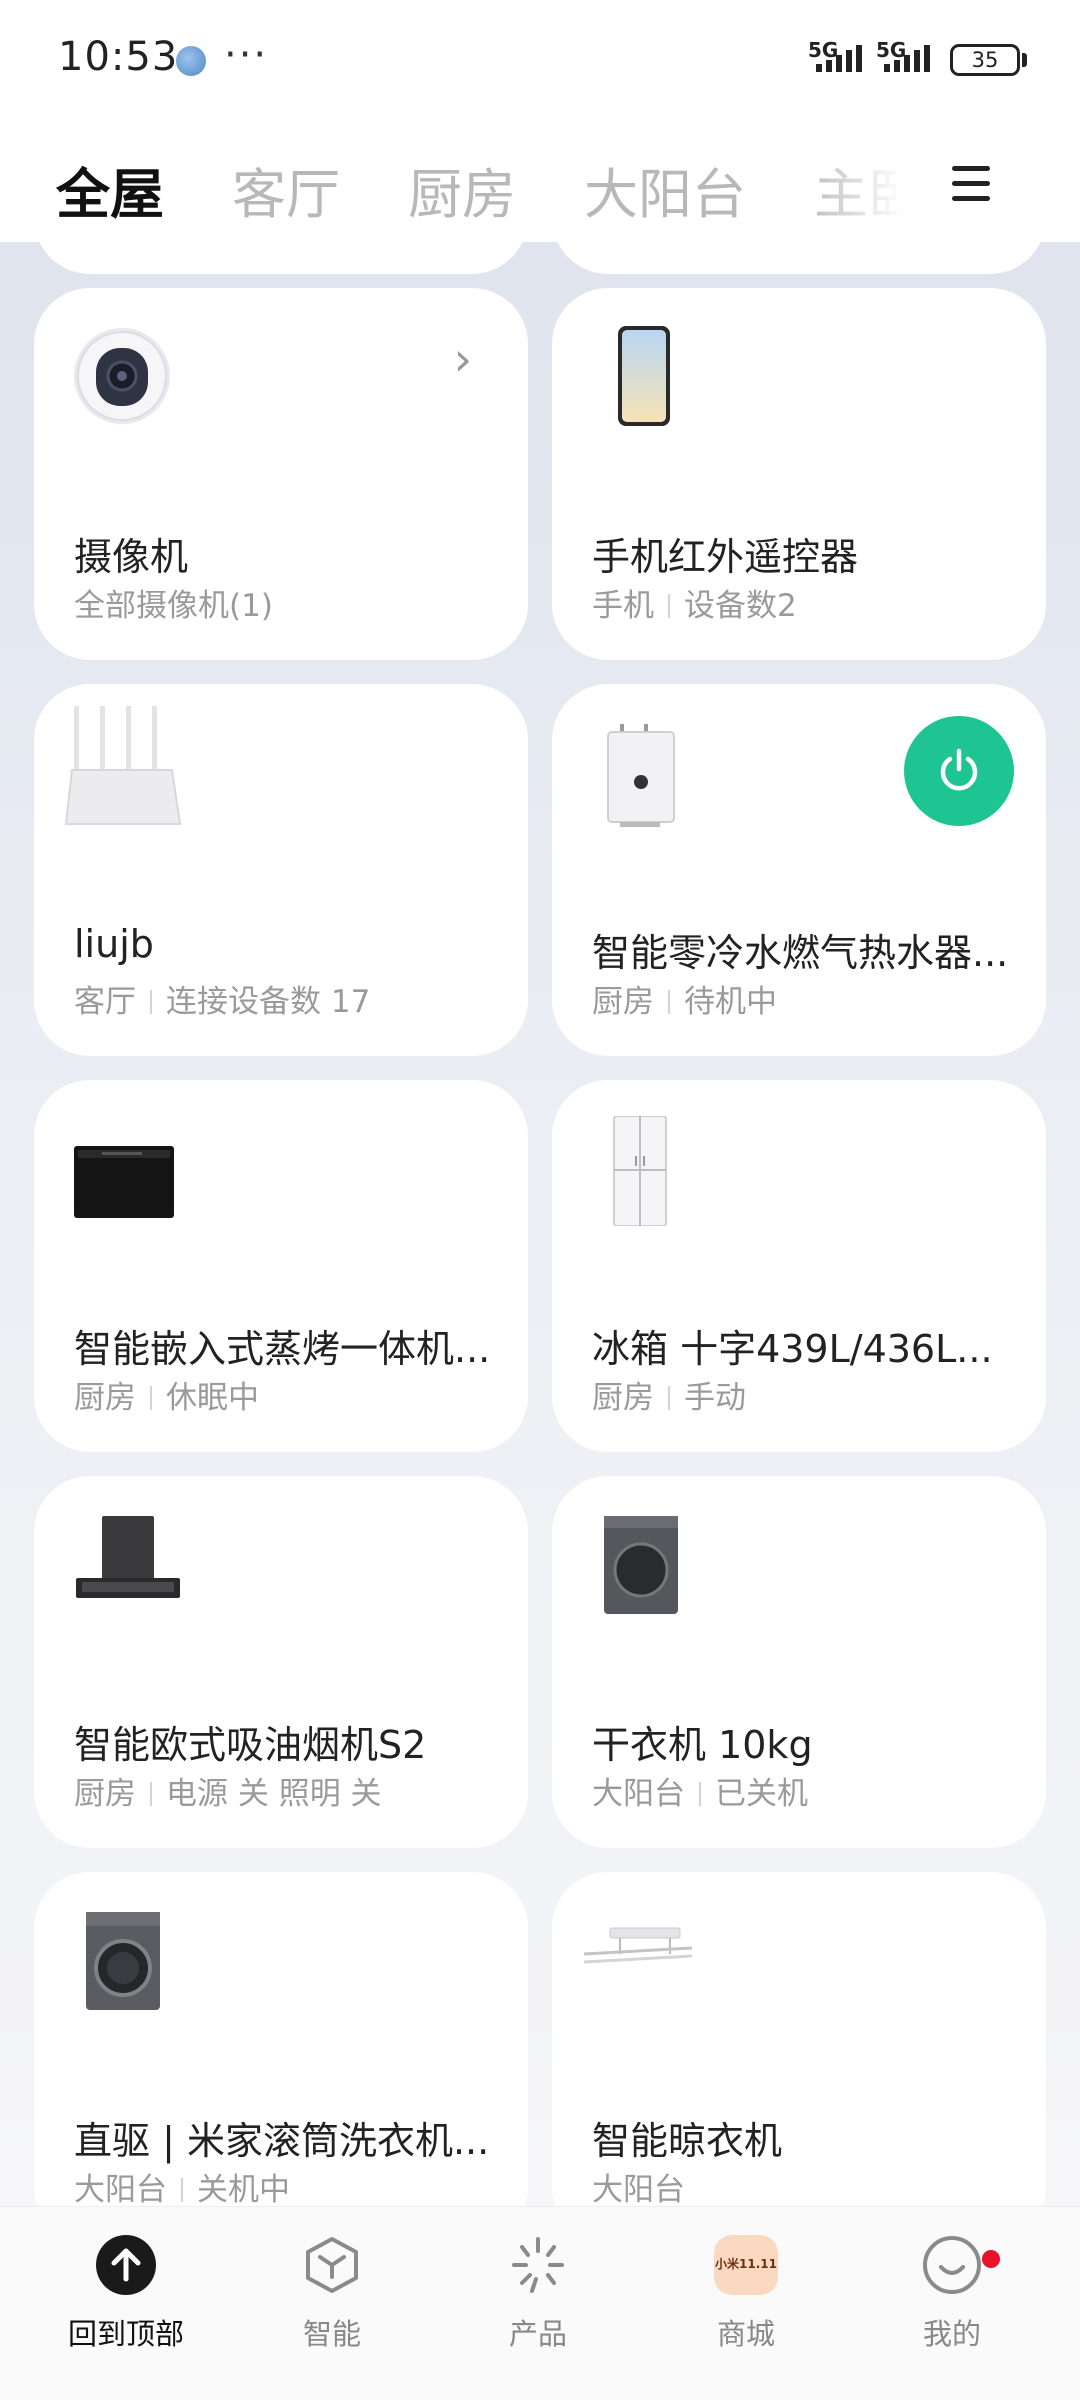 This screenshot has height=2400, width=1080. Describe the element at coordinates (799, 1266) in the screenshot. I see `device-card-fridge: 冰箱 十字439L/436L... 厨房 手动` at that location.